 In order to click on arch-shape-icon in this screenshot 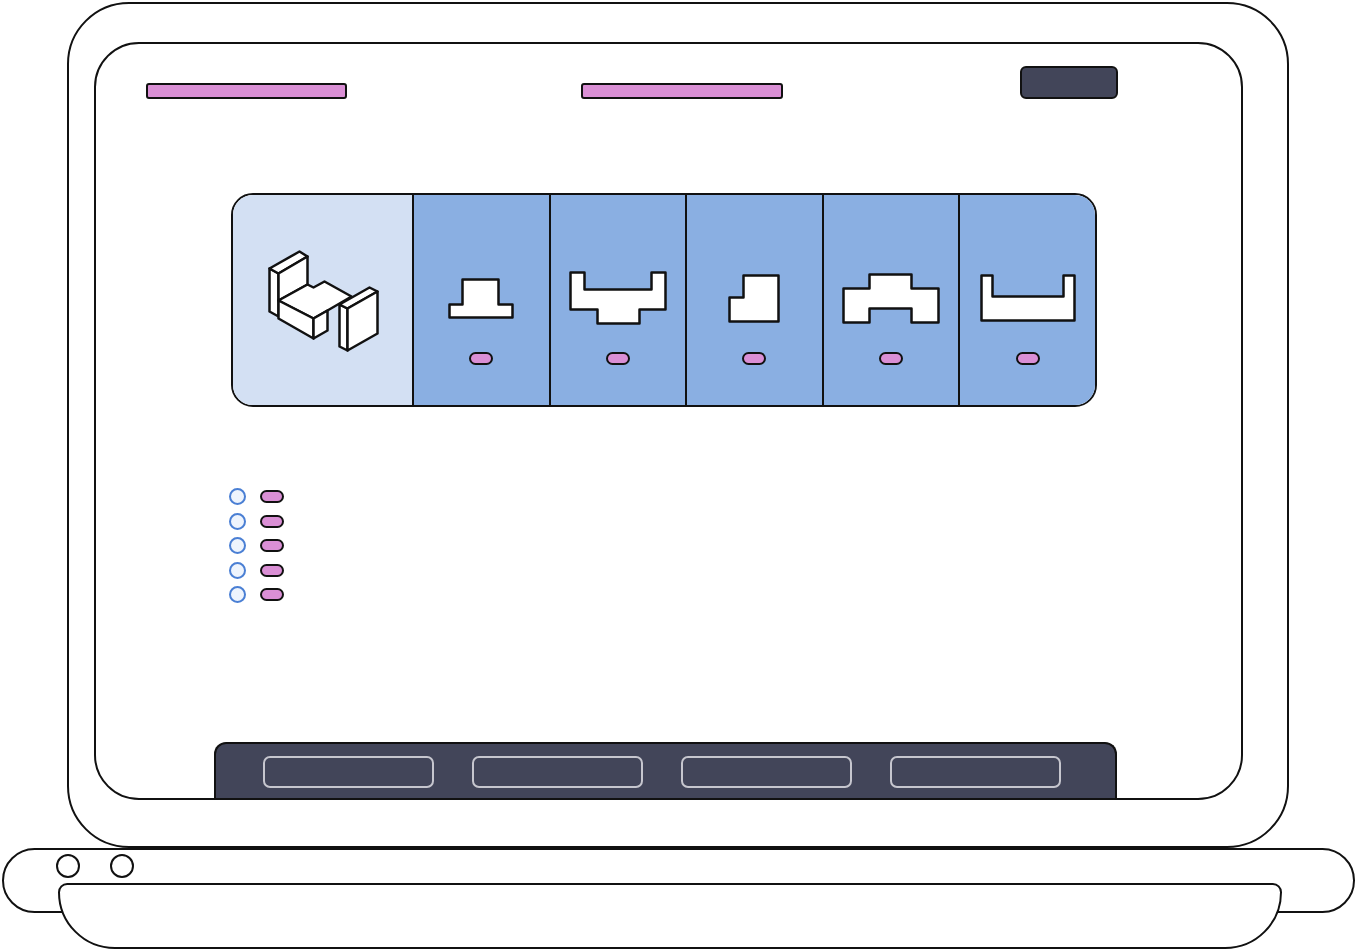, I will do `click(891, 298)`.